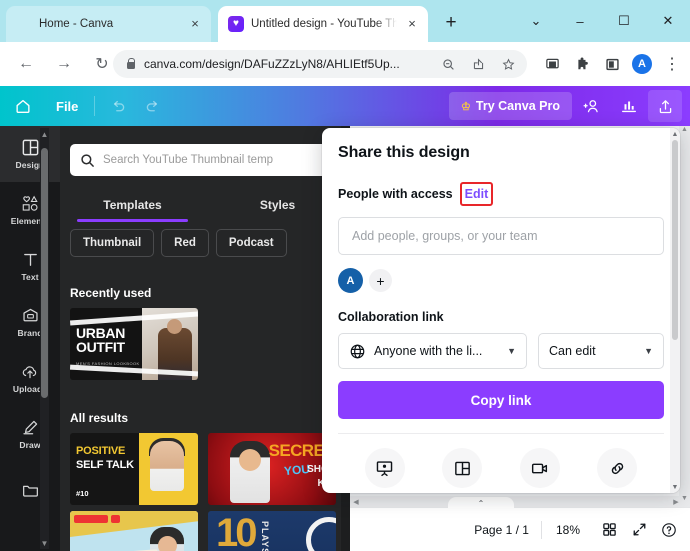 The image size is (690, 551). What do you see at coordinates (134, 344) in the screenshot?
I see `template-card-urban-outfit: URBAN OUTFIT MEN'S FASHION LOOKBOOK` at bounding box center [134, 344].